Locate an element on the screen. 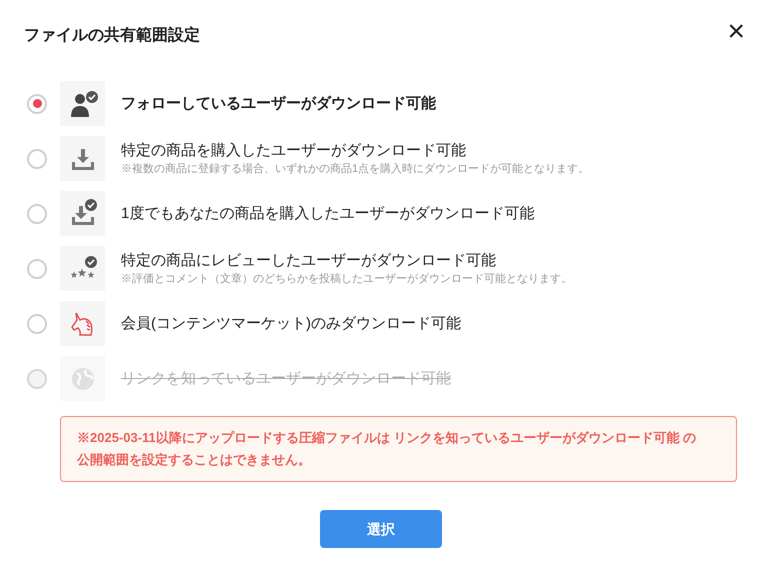  option-label: 特定の商品にレビューしたユーザーがダウンロード可能 is located at coordinates (309, 260).